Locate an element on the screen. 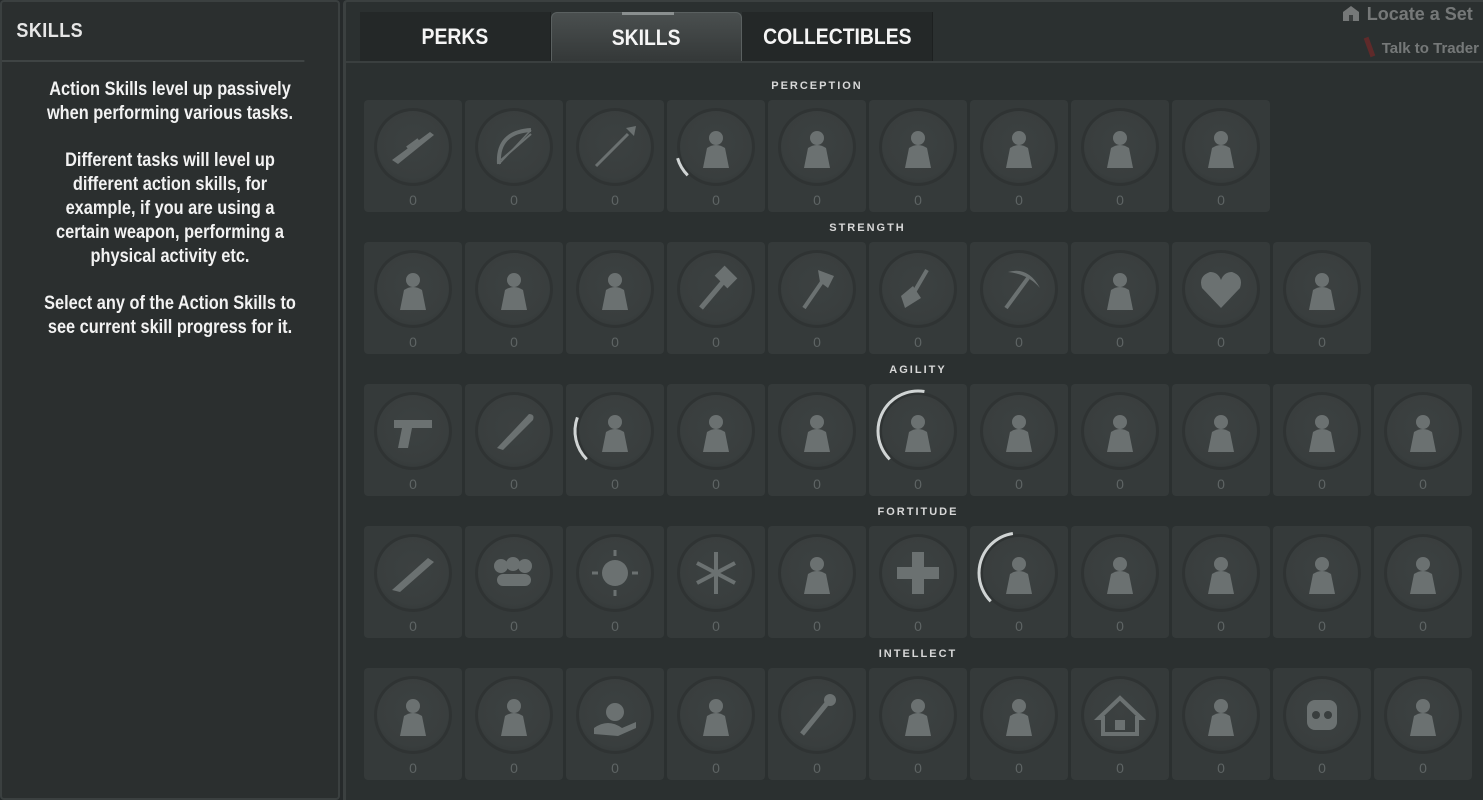 The height and width of the screenshot is (800, 1483). skill-tile-run-and-gun: 0 is located at coordinates (1423, 440).